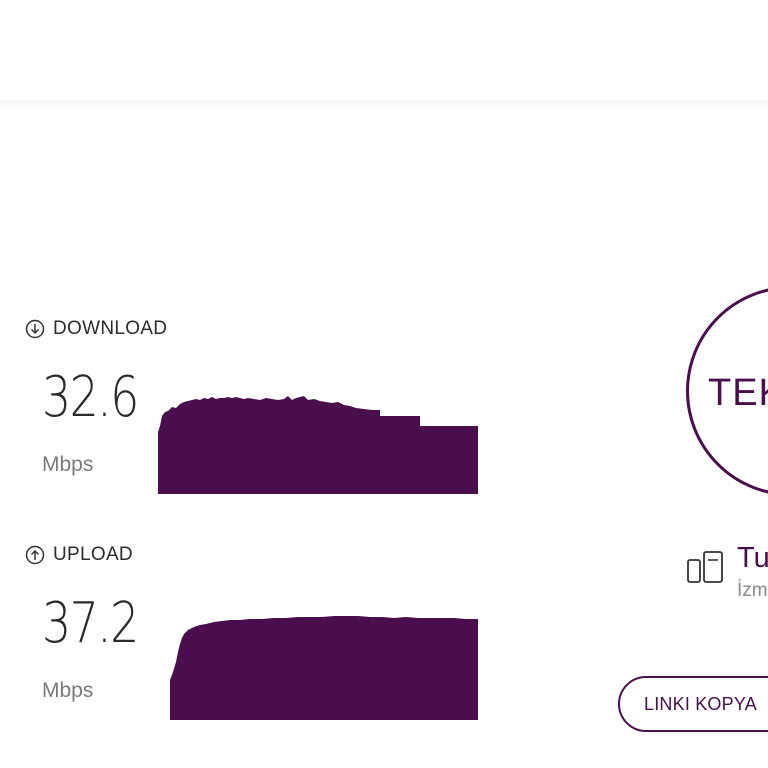 The width and height of the screenshot is (768, 768). Describe the element at coordinates (35, 329) in the screenshot. I see `arrow-down-circle-icon` at that location.